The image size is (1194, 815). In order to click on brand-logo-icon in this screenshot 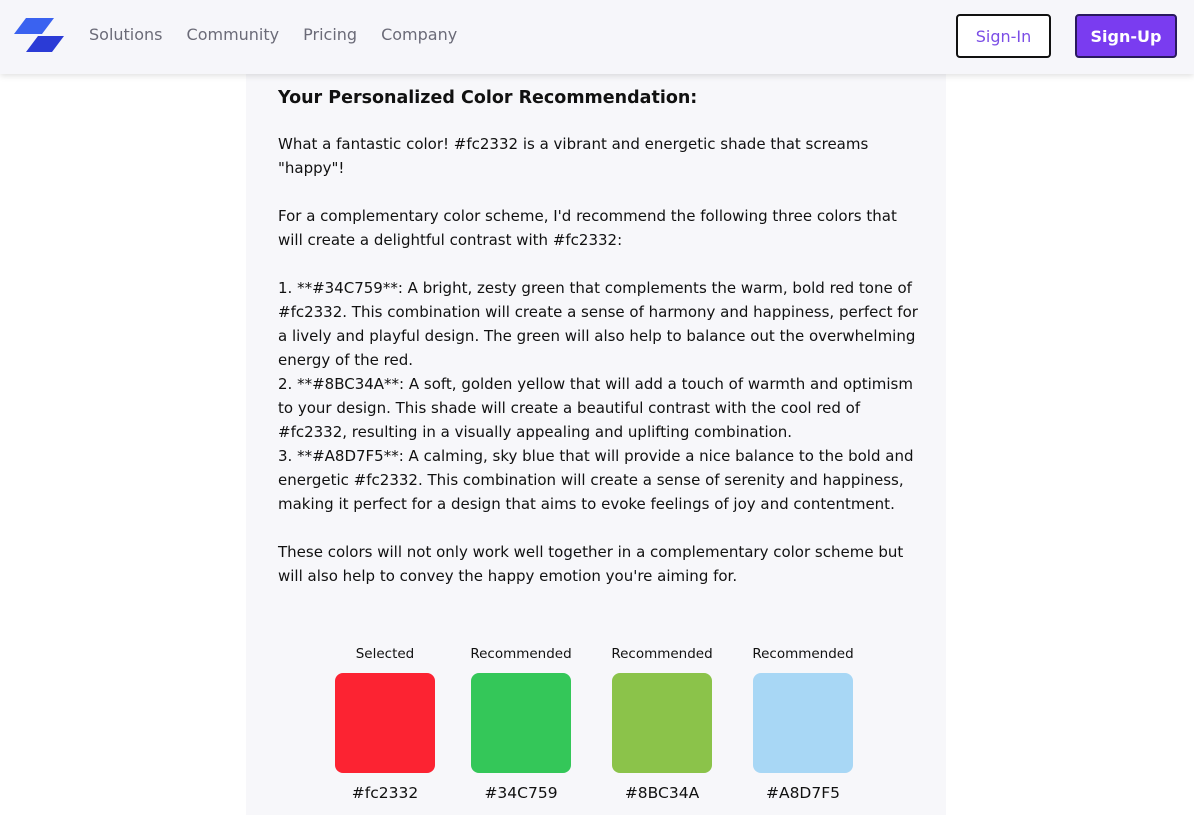, I will do `click(40, 36)`.